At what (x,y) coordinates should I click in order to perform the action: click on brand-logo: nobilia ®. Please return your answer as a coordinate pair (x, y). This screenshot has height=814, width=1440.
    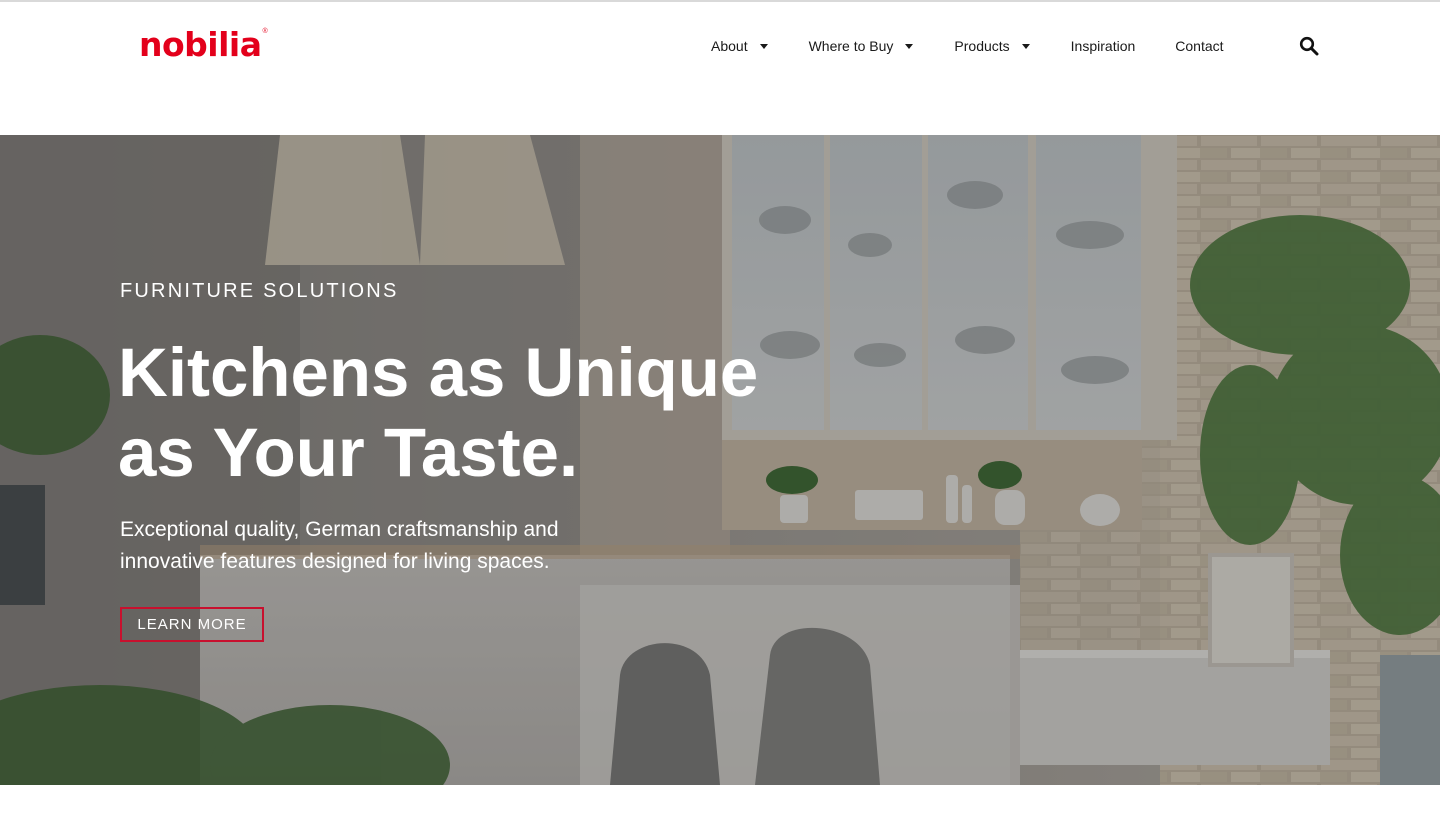
    Looking at the image, I should click on (203, 46).